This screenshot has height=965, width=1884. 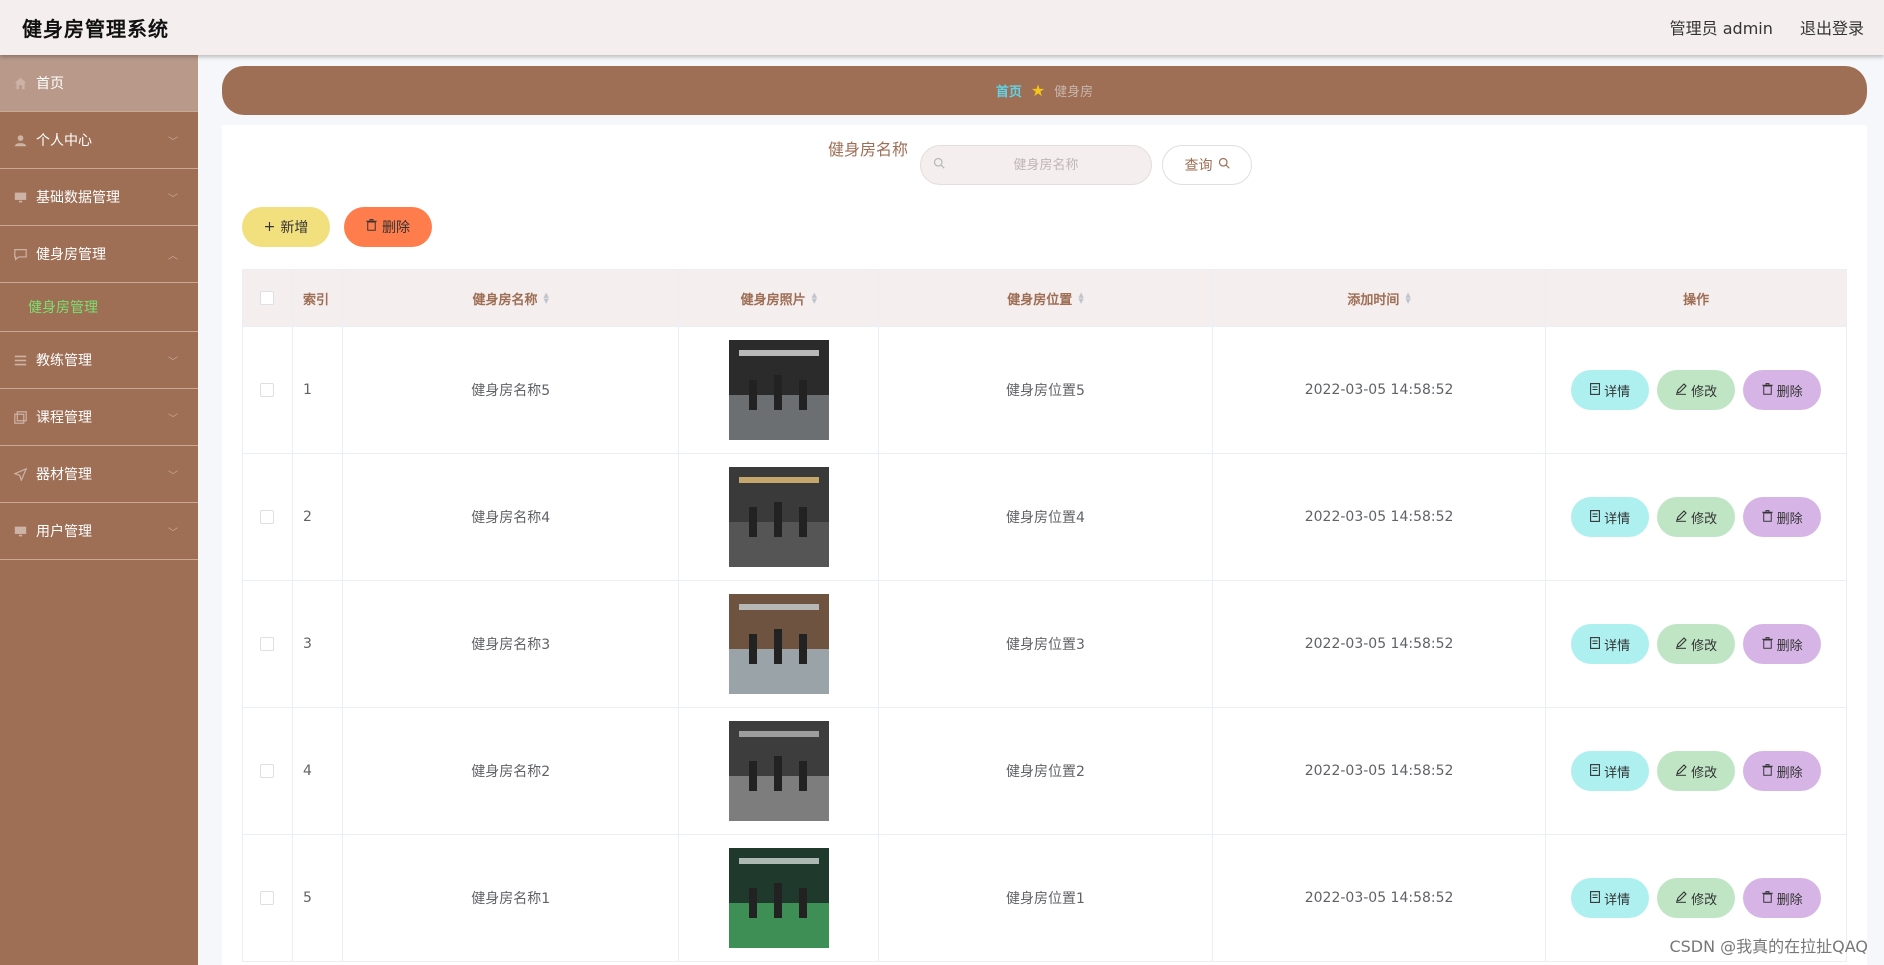 I want to click on sidebar-item-label: 用户管理, so click(x=64, y=532).